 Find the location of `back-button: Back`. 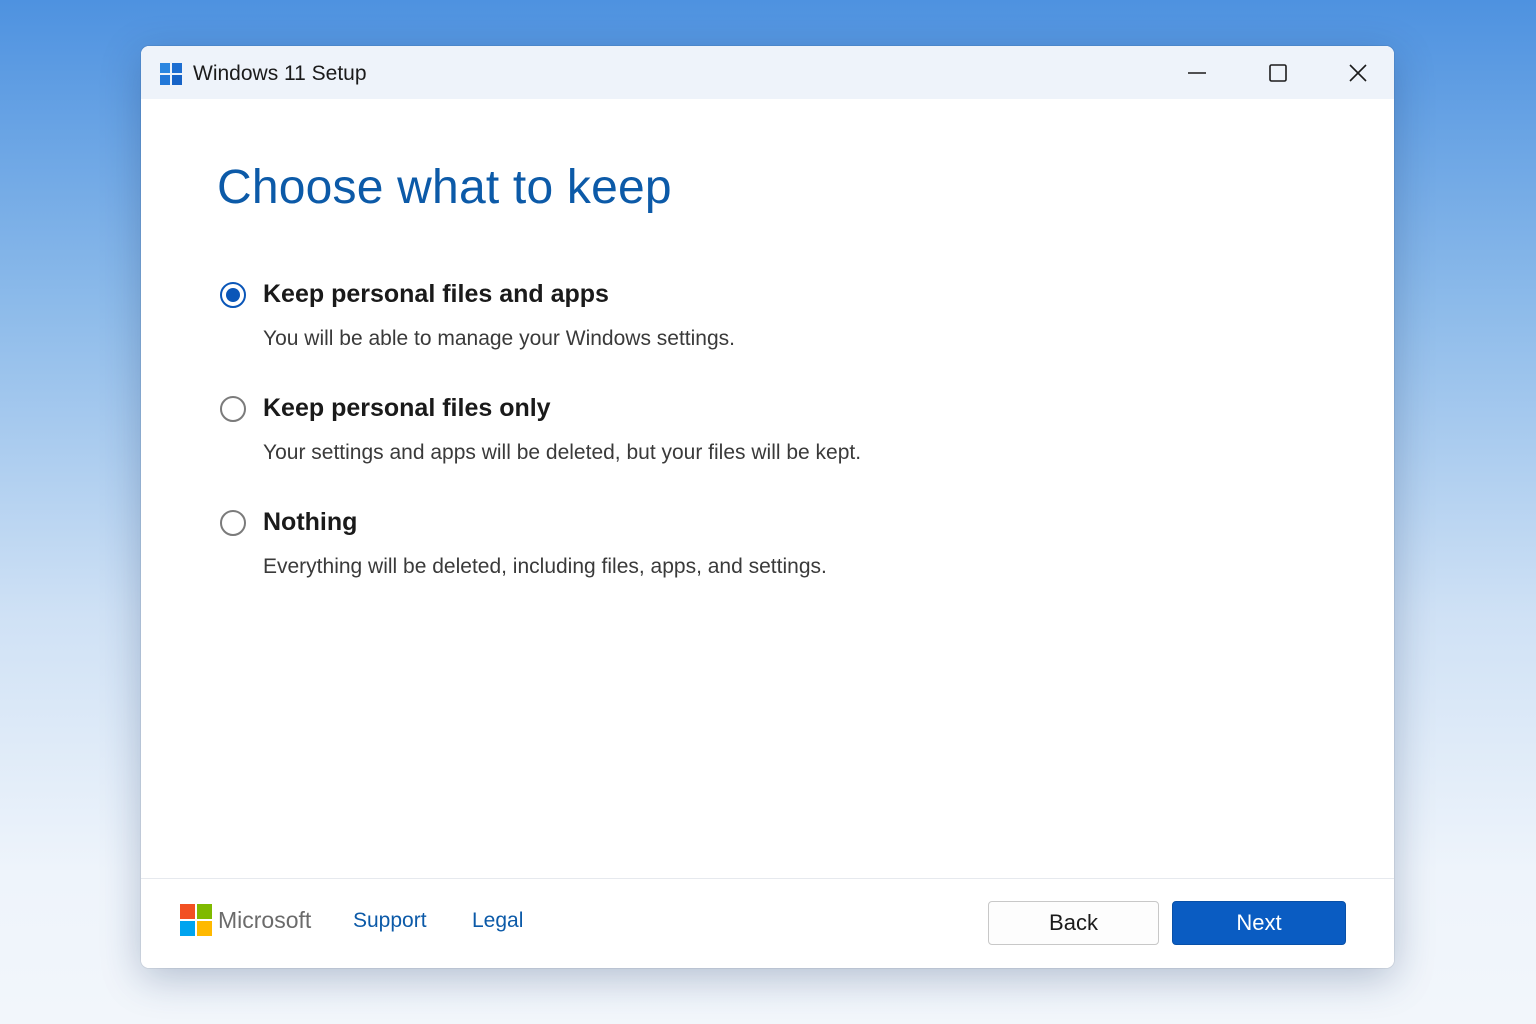

back-button: Back is located at coordinates (1073, 923).